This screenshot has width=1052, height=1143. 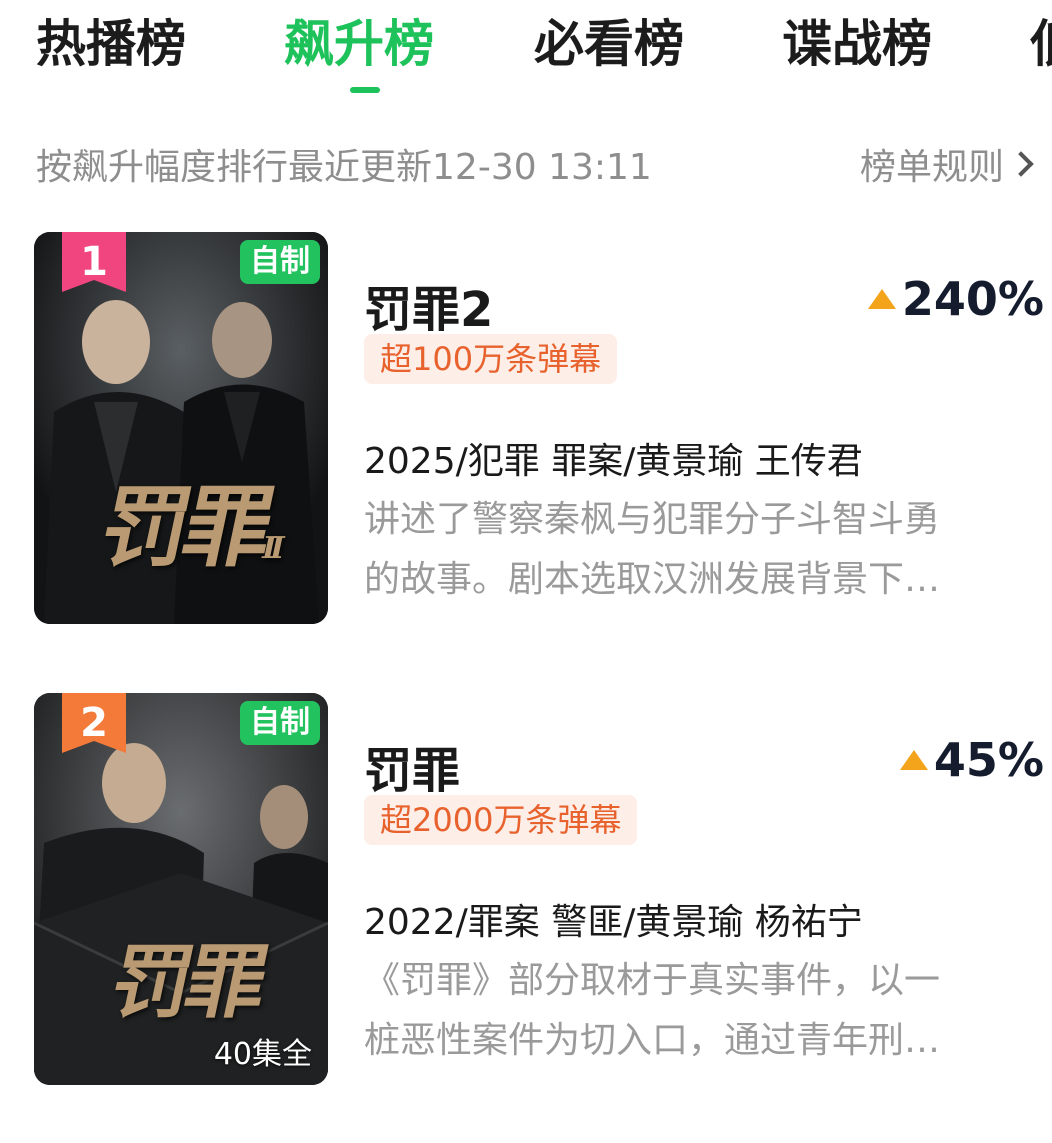 I want to click on tab-rising: 飙升榜, so click(x=359, y=44).